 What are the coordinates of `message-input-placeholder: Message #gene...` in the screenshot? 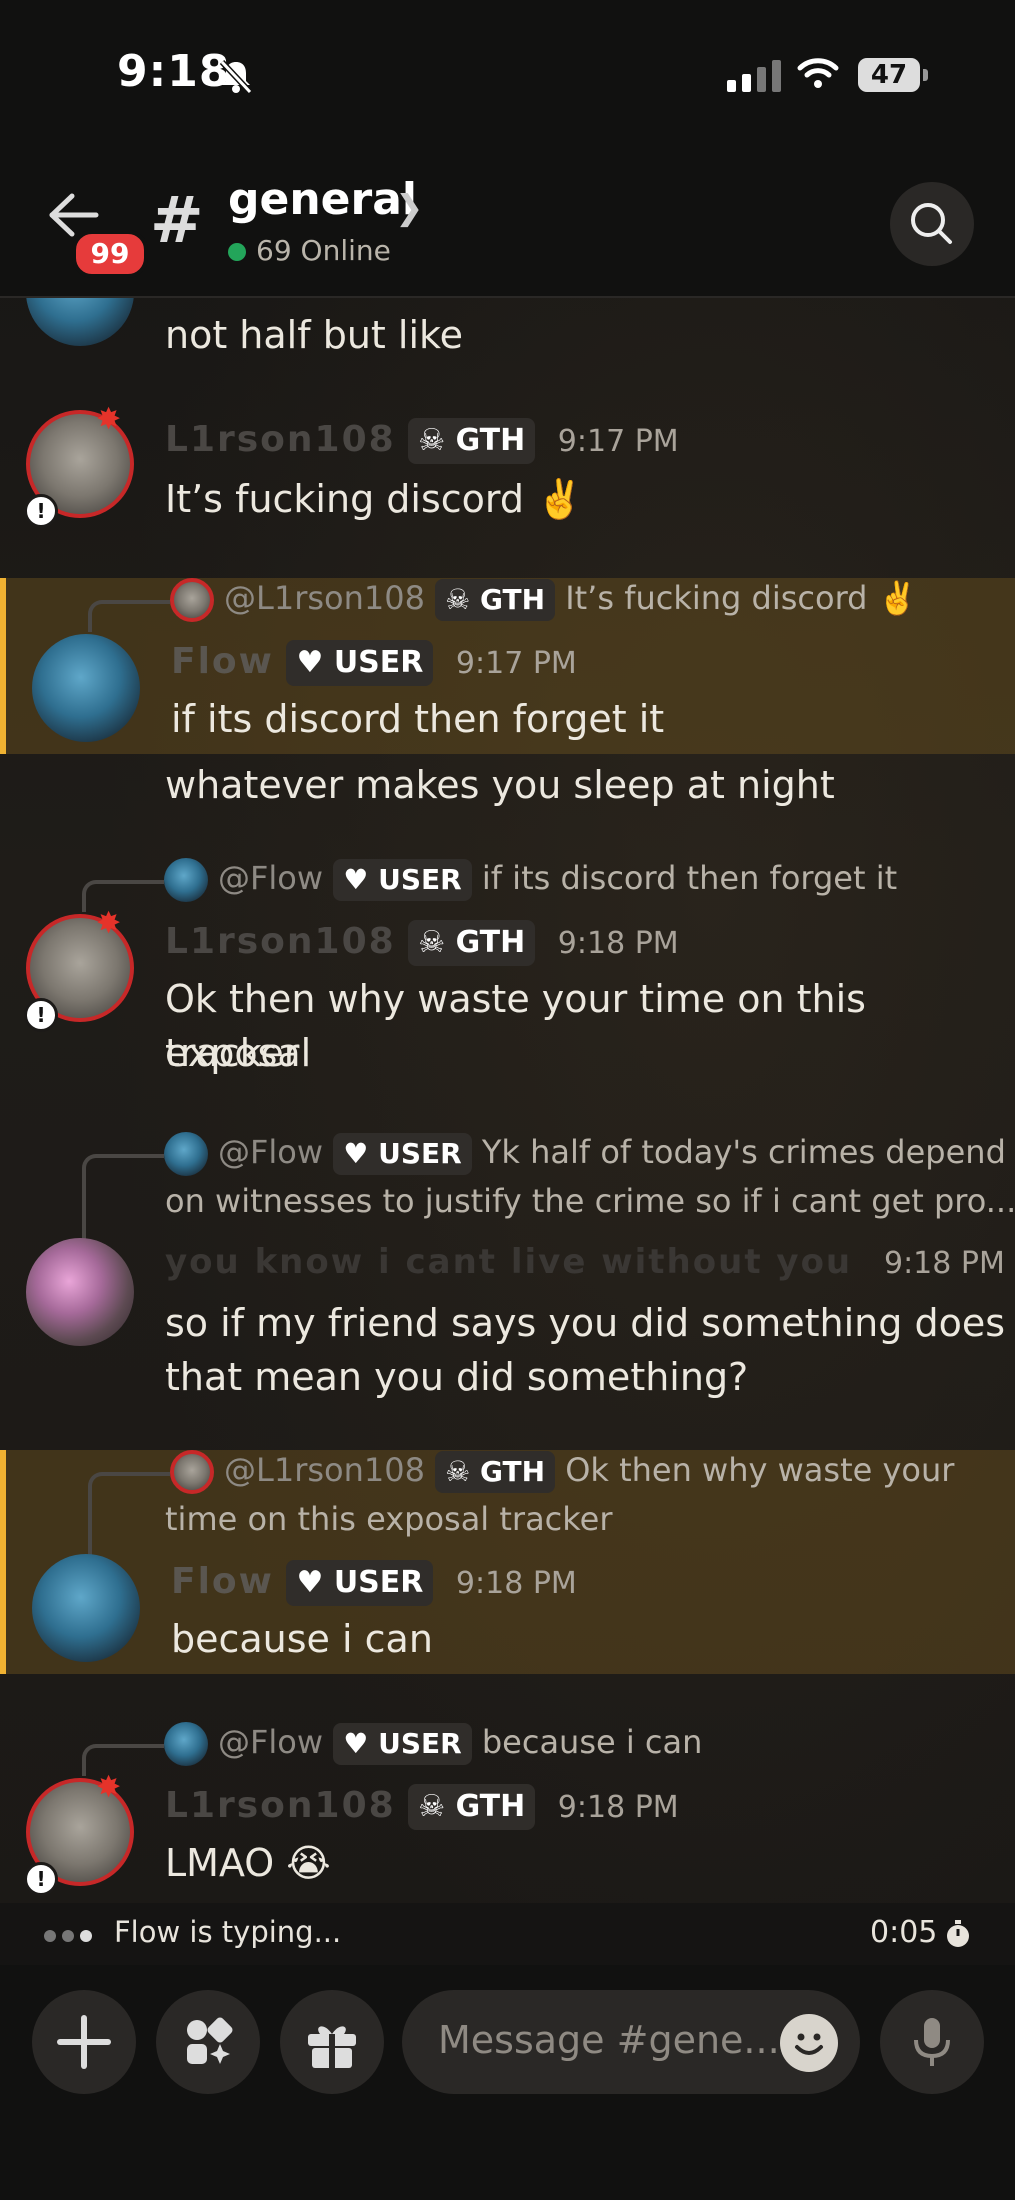 It's located at (609, 2040).